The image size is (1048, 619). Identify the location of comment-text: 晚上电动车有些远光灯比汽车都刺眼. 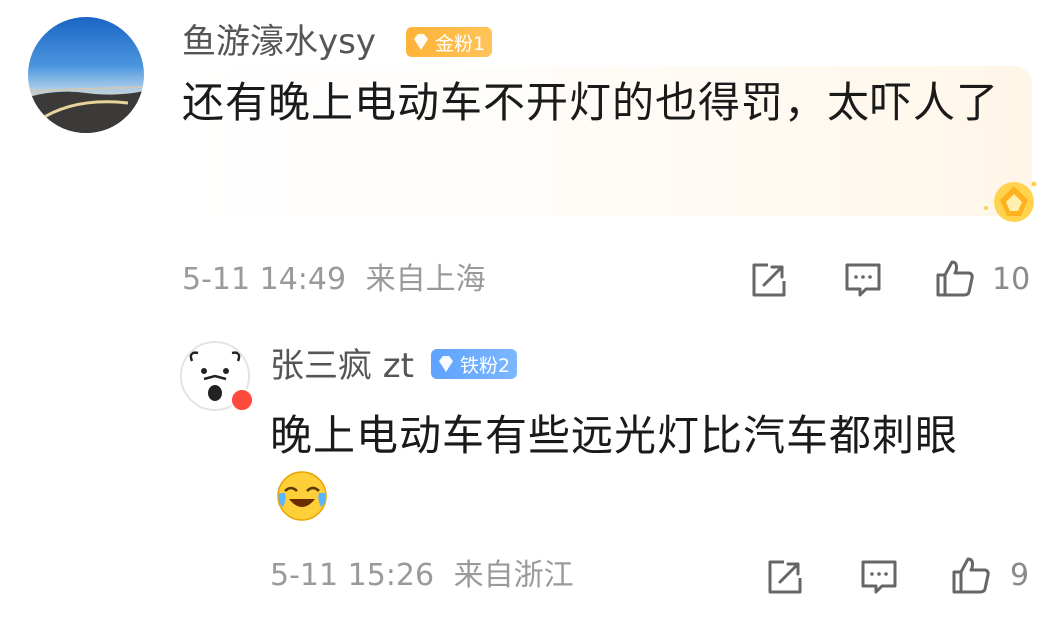
(650, 436).